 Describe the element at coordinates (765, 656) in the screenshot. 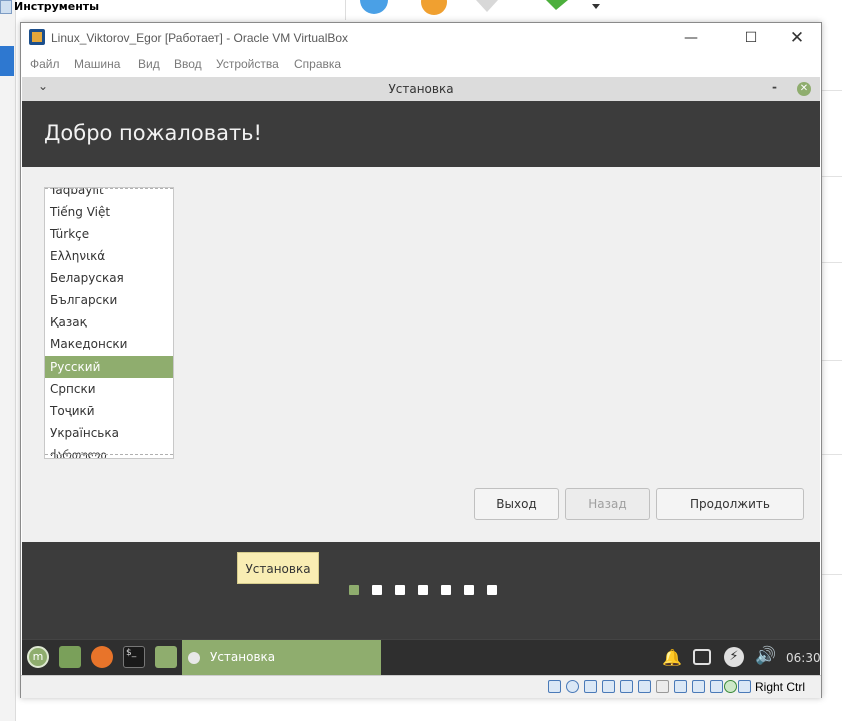

I see `volume-icon: 🔊` at that location.